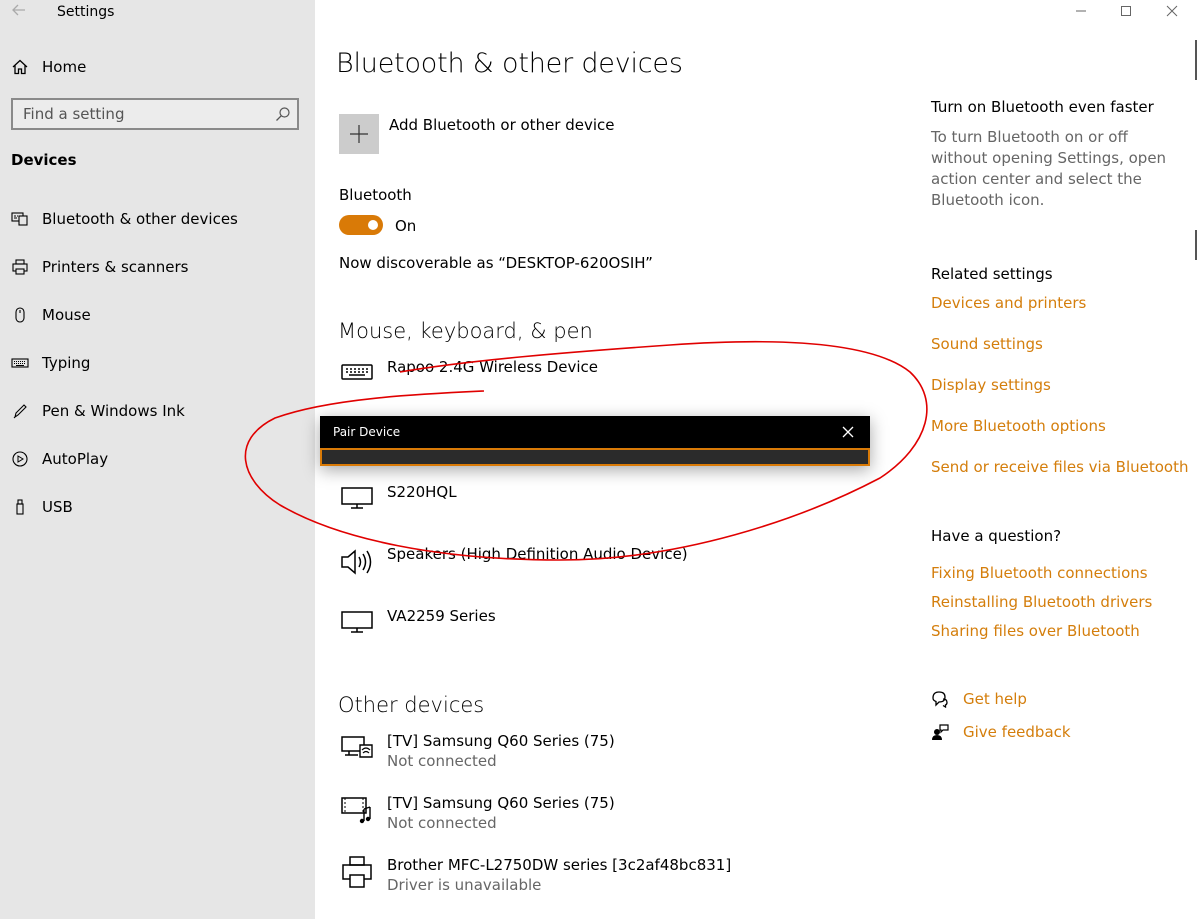 This screenshot has width=1197, height=919. What do you see at coordinates (20, 315) in the screenshot?
I see `mouse-icon` at bounding box center [20, 315].